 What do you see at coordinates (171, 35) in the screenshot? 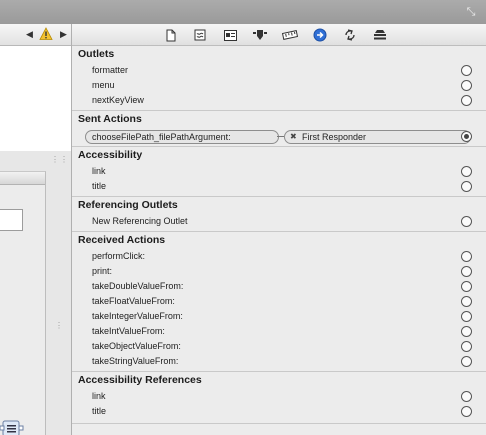
I see `file-inspector-icon` at bounding box center [171, 35].